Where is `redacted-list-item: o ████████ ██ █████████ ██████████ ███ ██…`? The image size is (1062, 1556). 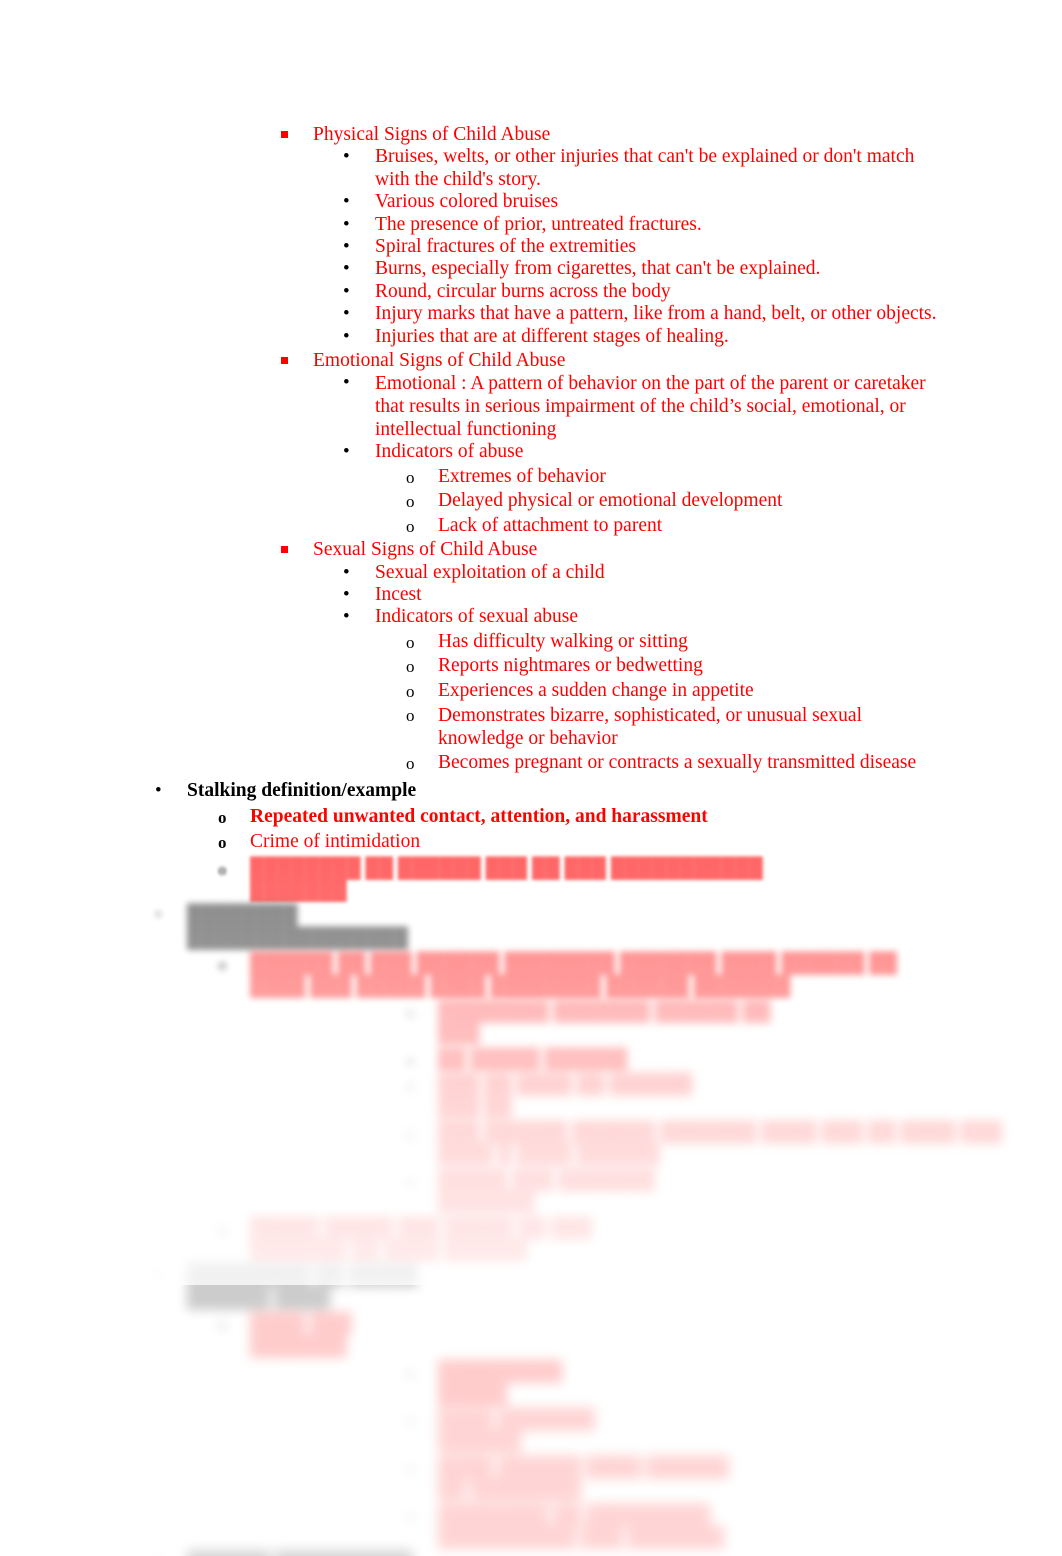 redacted-list-item: o ████████ ██ █████████ ██████████ ███ ██… is located at coordinates (531, 1527).